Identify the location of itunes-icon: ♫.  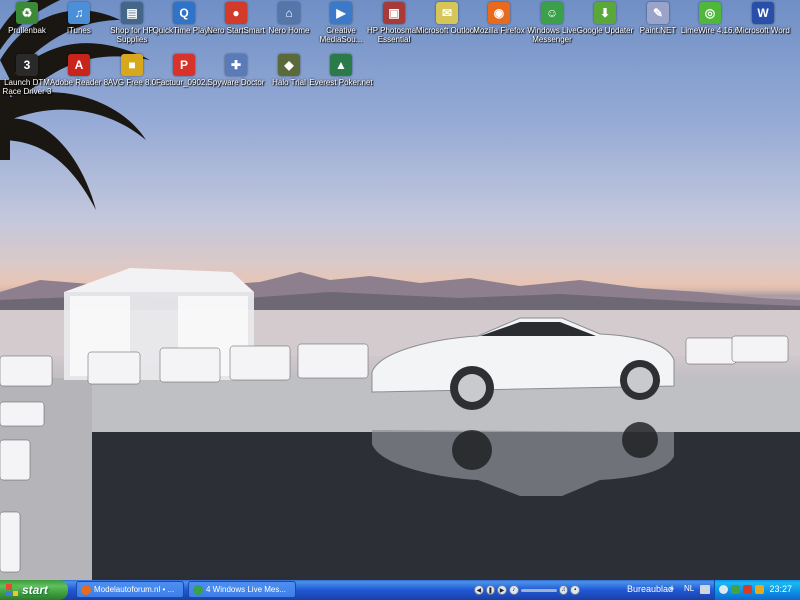
(79, 13).